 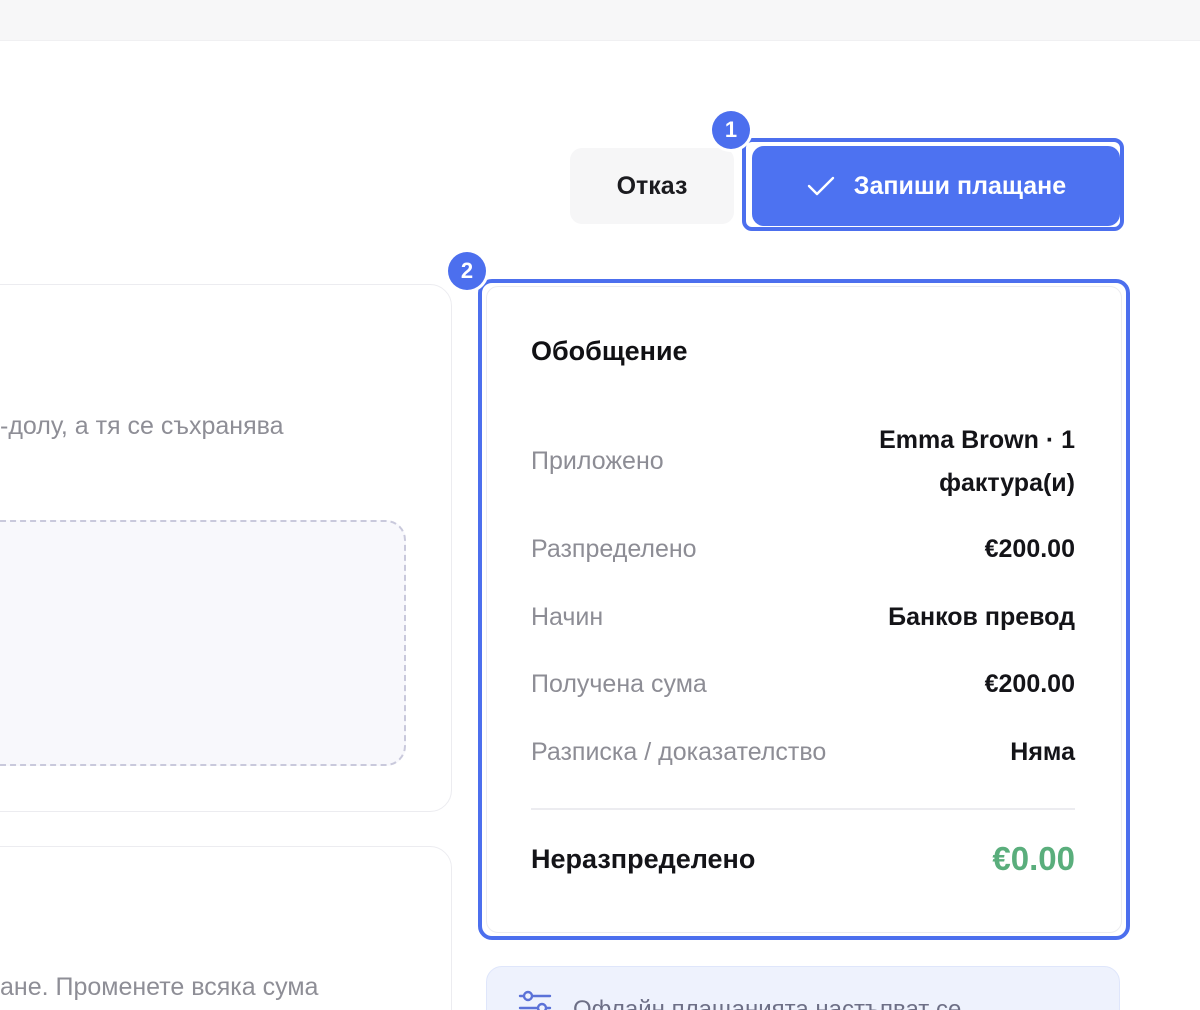 I want to click on summary-value-allocated: €200.00, so click(x=1029, y=549).